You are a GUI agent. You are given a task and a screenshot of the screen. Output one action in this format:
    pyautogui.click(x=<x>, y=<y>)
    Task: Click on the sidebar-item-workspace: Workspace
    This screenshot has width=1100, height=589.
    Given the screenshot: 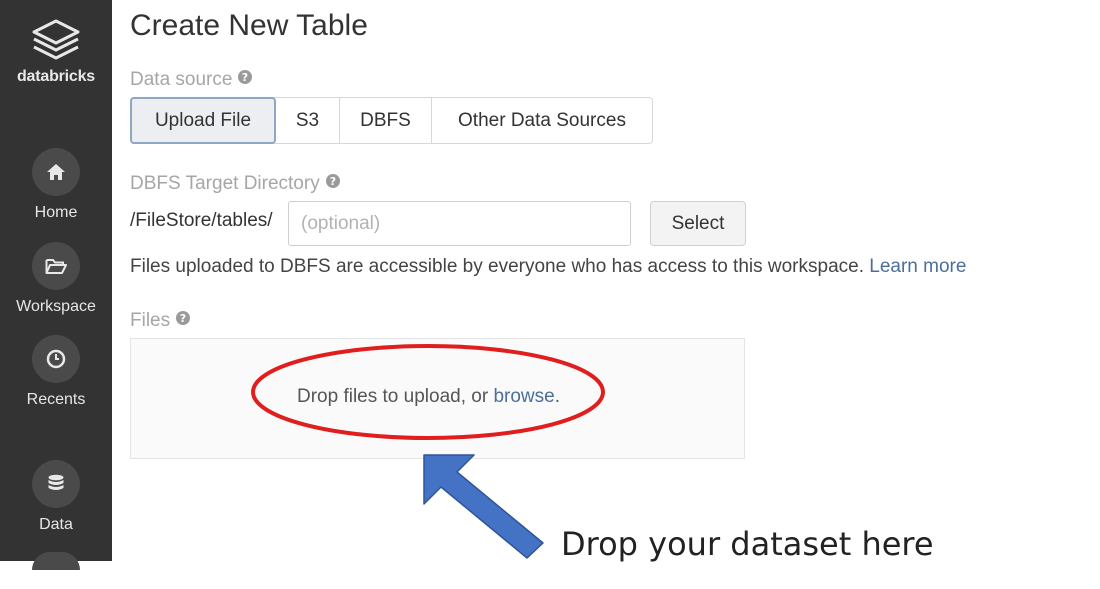 What is the action you would take?
    pyautogui.click(x=56, y=279)
    